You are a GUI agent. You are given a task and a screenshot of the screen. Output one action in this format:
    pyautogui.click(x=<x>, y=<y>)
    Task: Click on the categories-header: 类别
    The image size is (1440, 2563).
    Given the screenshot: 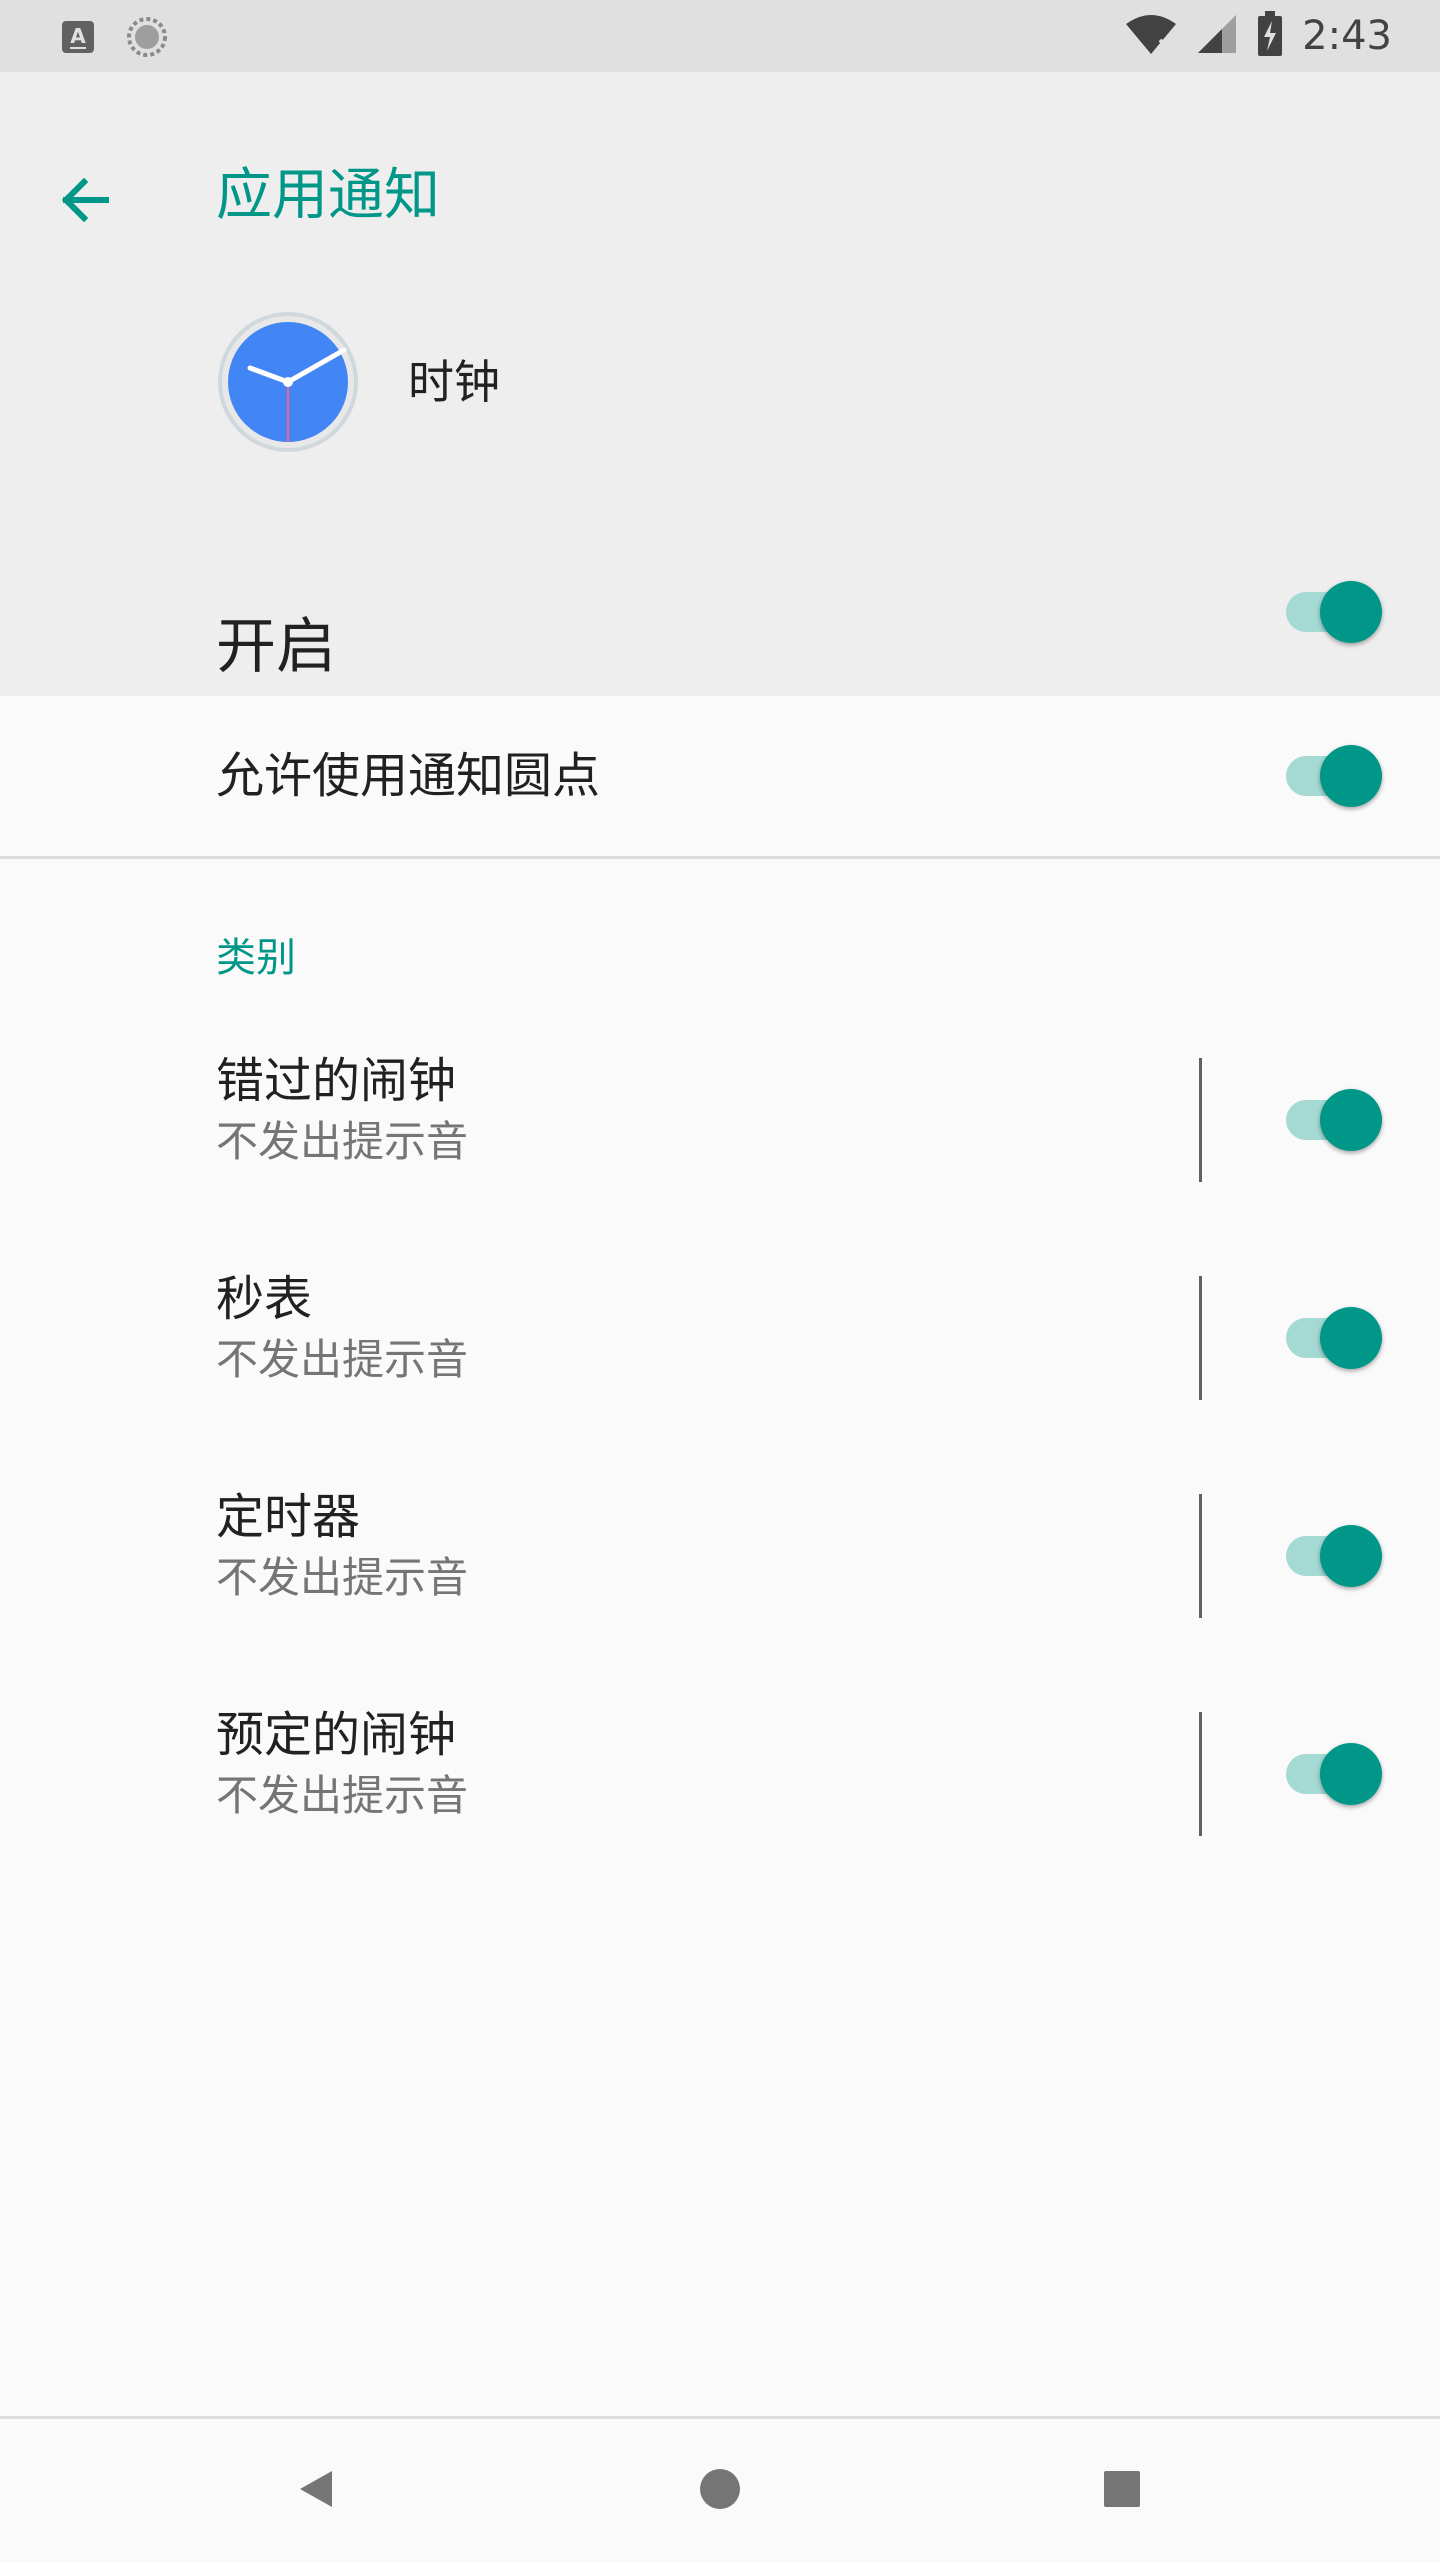 What is the action you would take?
    pyautogui.click(x=256, y=958)
    